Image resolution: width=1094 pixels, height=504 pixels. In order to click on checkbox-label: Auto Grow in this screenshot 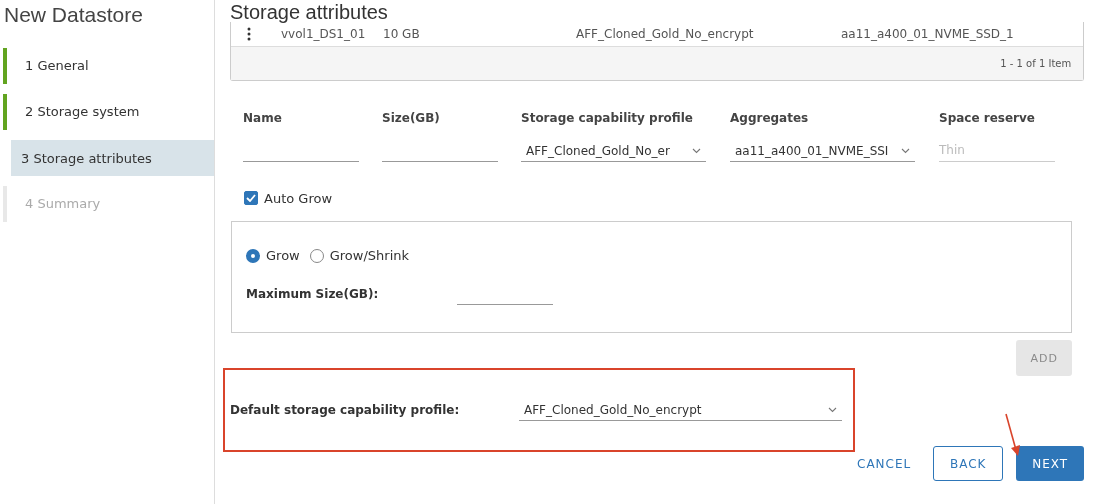, I will do `click(298, 198)`.